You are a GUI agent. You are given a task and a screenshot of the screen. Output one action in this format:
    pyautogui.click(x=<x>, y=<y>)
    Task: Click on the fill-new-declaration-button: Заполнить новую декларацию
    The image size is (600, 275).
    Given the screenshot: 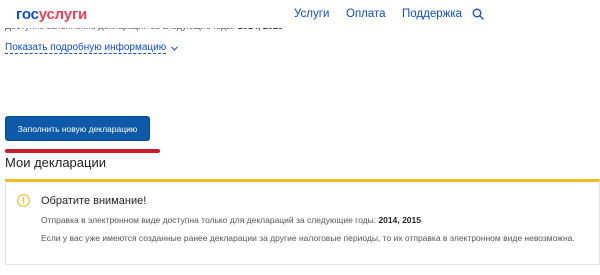 What is the action you would take?
    pyautogui.click(x=77, y=128)
    